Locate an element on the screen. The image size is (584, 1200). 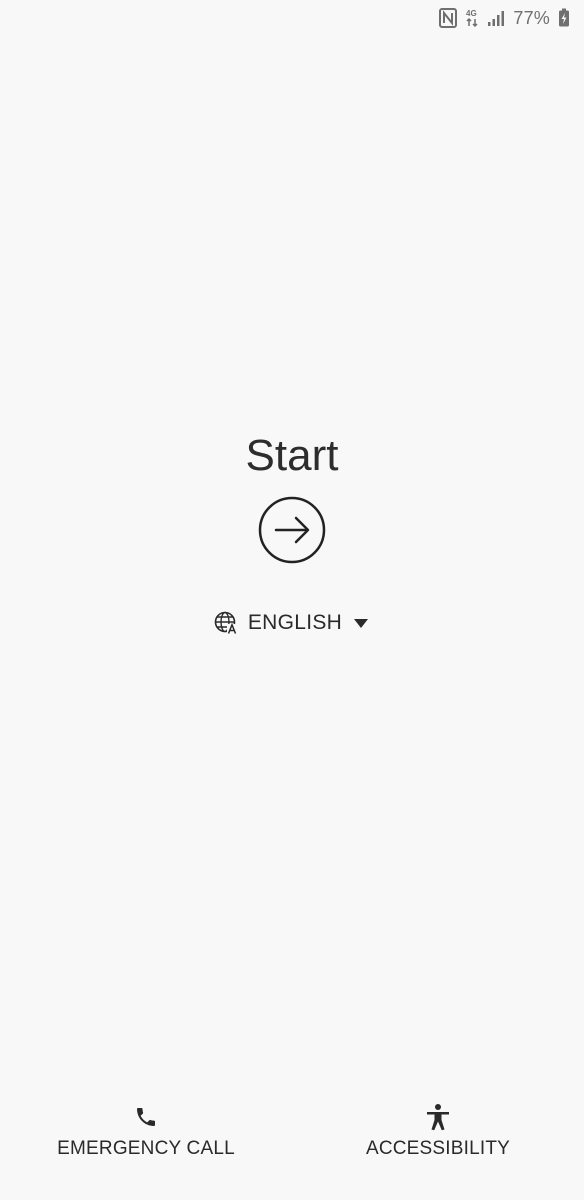
nfc-icon is located at coordinates (448, 18).